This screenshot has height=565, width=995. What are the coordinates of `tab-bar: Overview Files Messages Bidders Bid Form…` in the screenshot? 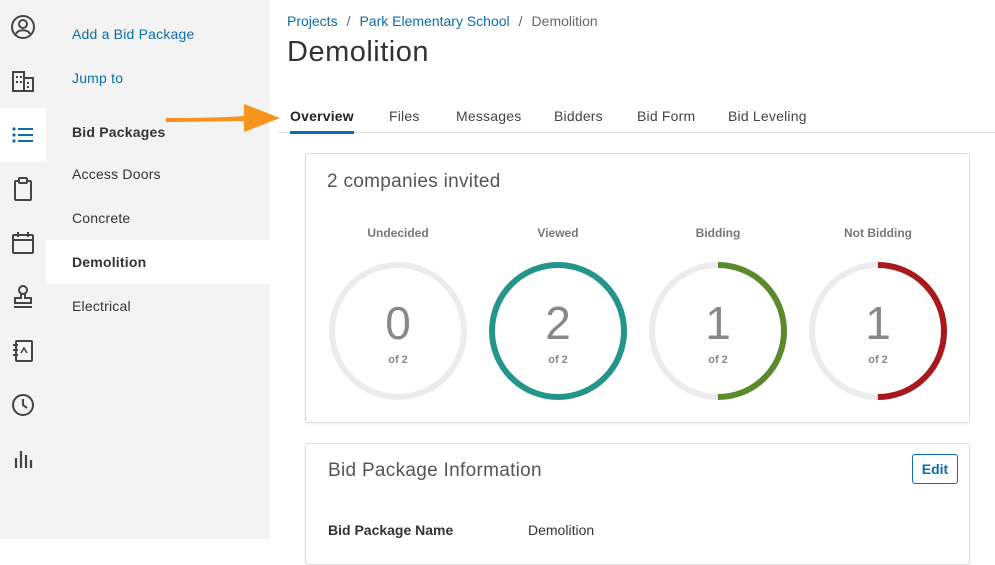 It's located at (637, 117).